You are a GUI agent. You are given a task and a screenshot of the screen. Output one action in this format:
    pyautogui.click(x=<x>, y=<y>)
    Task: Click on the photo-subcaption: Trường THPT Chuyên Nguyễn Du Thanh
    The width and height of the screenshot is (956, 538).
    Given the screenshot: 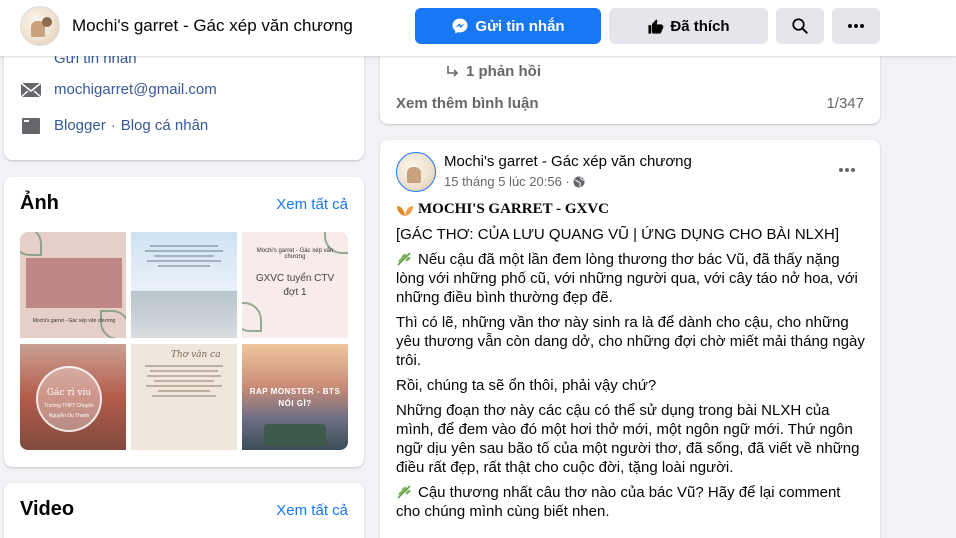 What is the action you would take?
    pyautogui.click(x=69, y=411)
    